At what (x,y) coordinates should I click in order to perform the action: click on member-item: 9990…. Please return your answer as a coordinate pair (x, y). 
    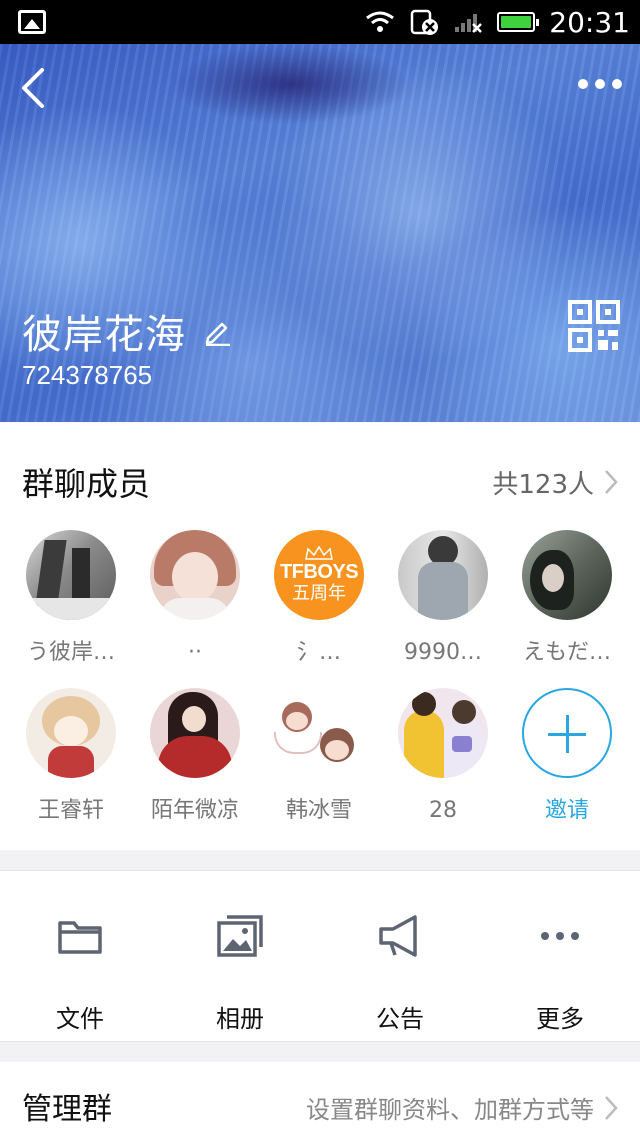
    Looking at the image, I should click on (443, 599).